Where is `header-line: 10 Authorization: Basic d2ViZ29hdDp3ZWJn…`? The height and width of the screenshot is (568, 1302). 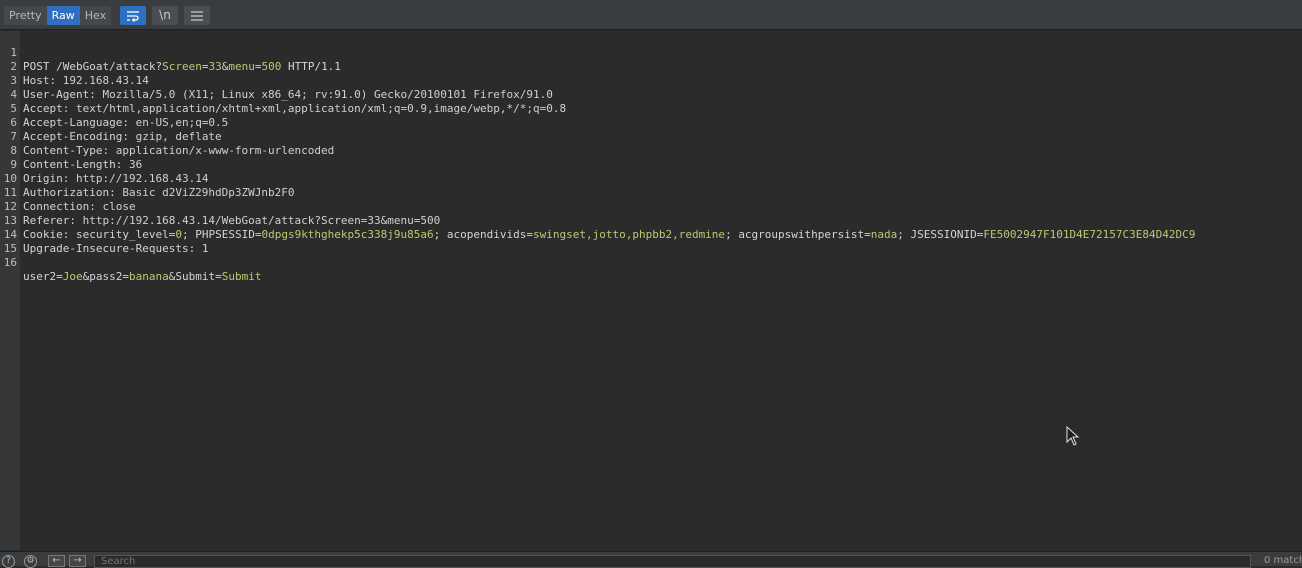
header-line: 10 Authorization: Basic d2ViZ29hdDp3ZWJn… is located at coordinates (651, 178).